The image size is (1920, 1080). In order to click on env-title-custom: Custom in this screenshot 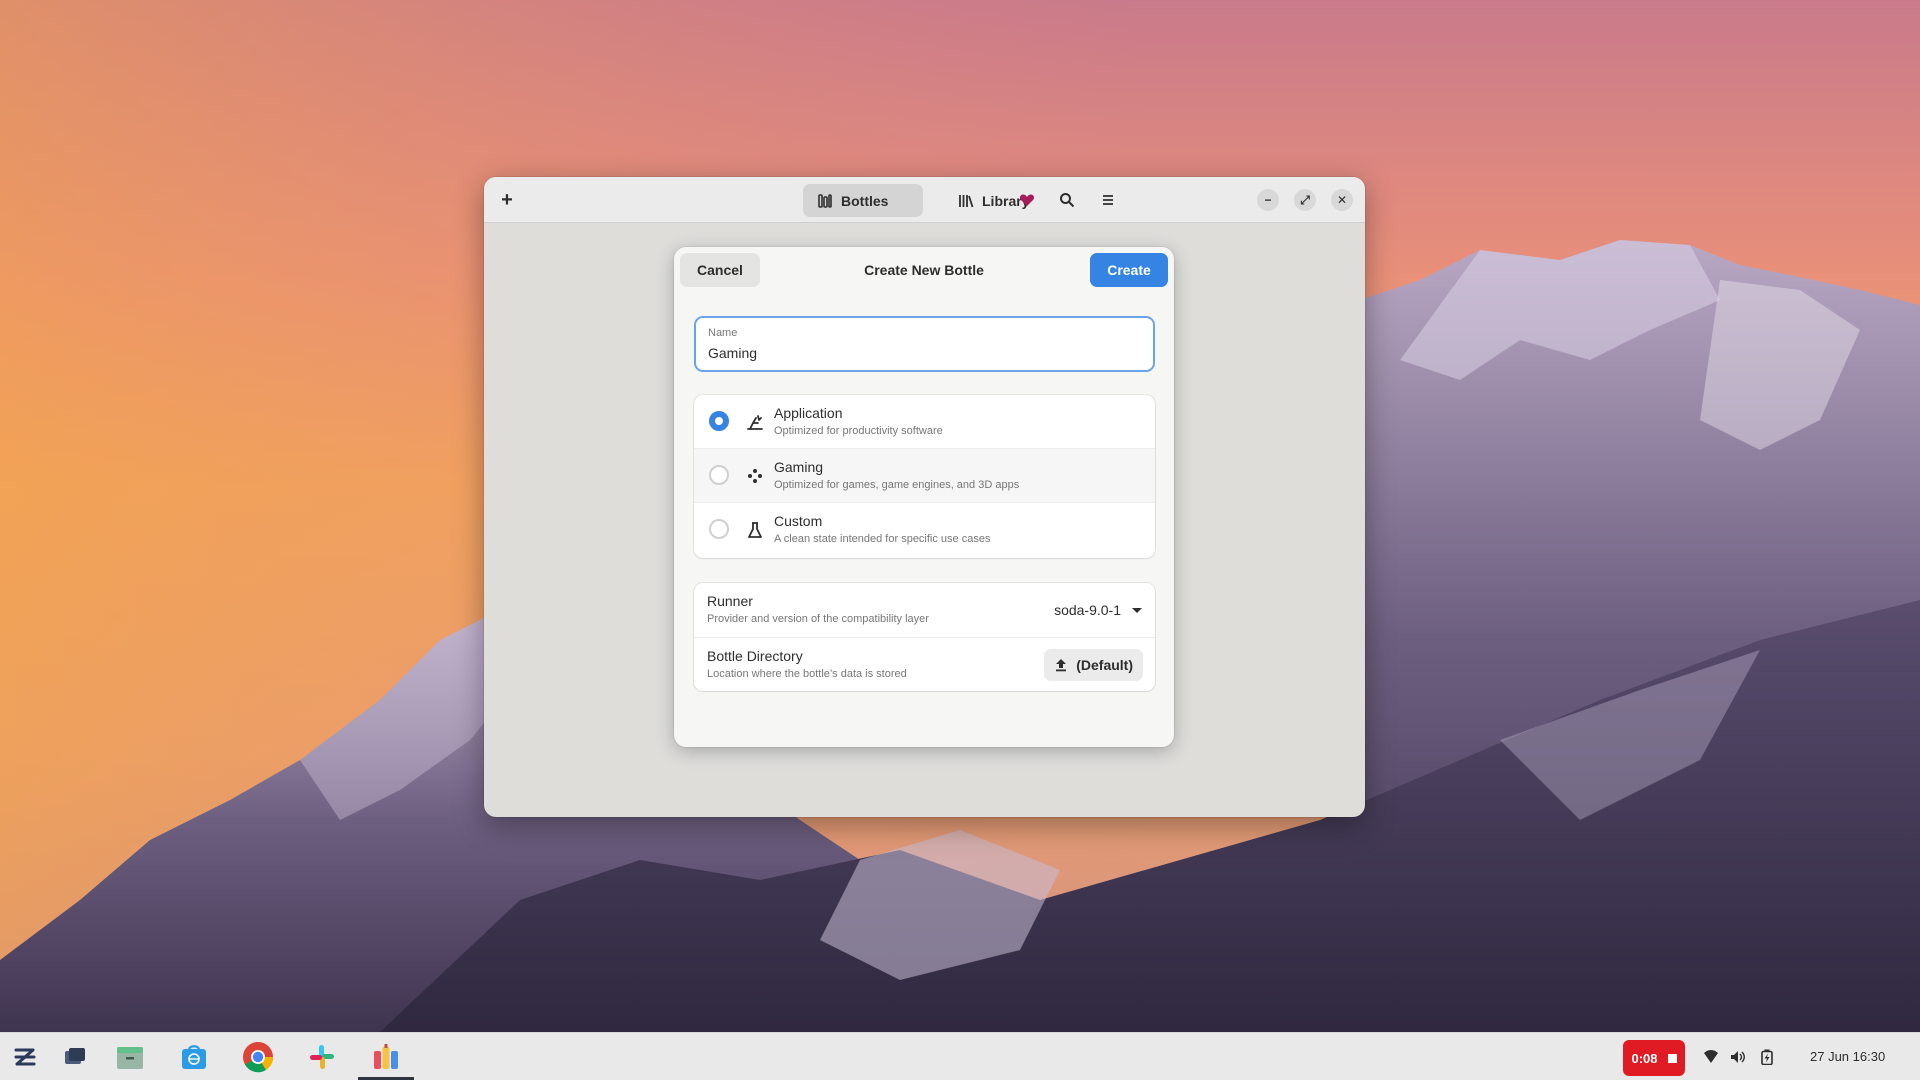, I will do `click(798, 521)`.